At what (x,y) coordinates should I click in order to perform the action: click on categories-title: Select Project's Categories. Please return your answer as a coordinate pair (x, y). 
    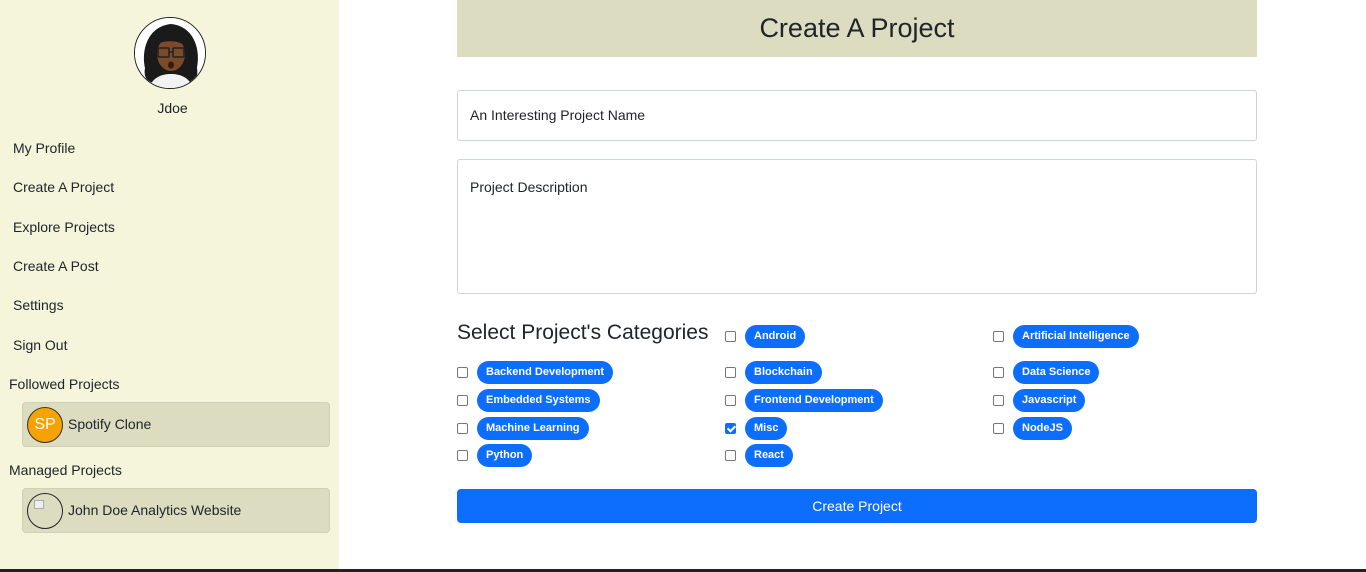
    Looking at the image, I should click on (583, 332).